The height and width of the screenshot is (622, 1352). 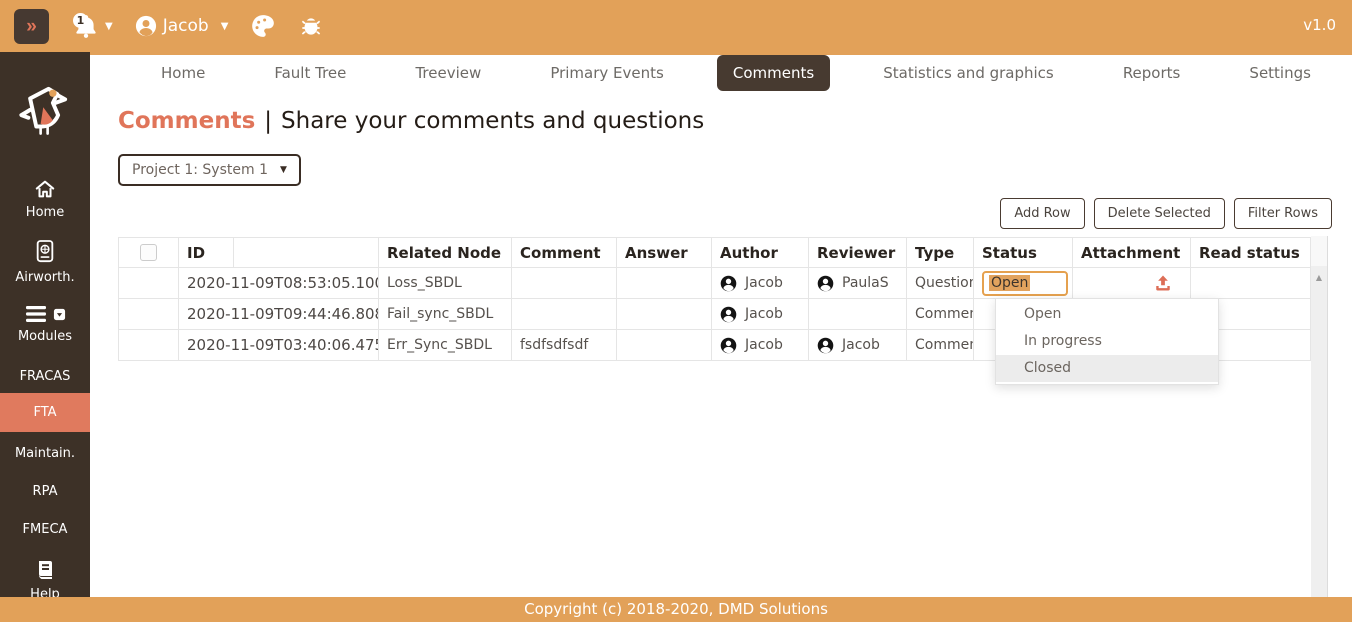 I want to click on modules-dropdown-icon, so click(x=59, y=314).